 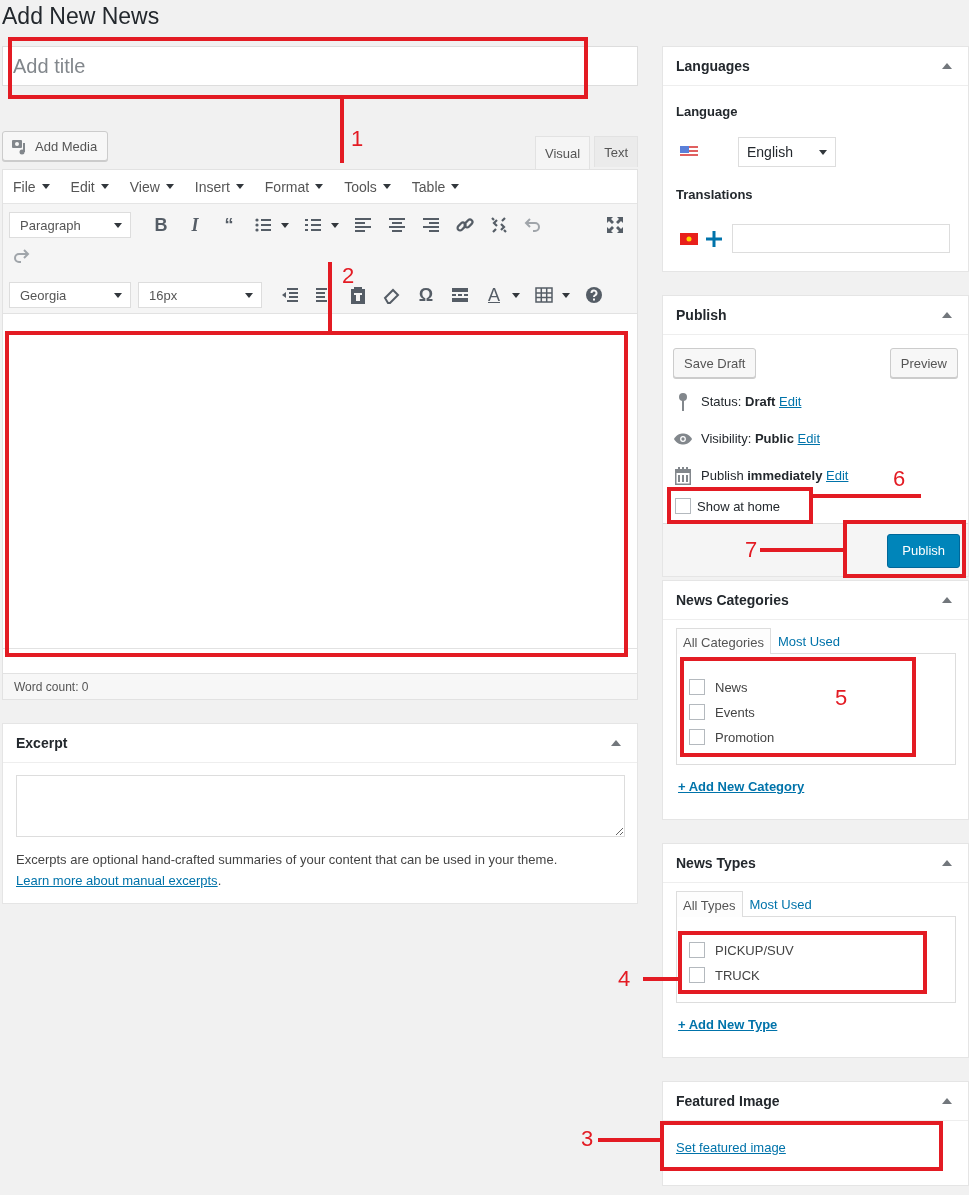 I want to click on add-media-button: Add Media, so click(x=55, y=146).